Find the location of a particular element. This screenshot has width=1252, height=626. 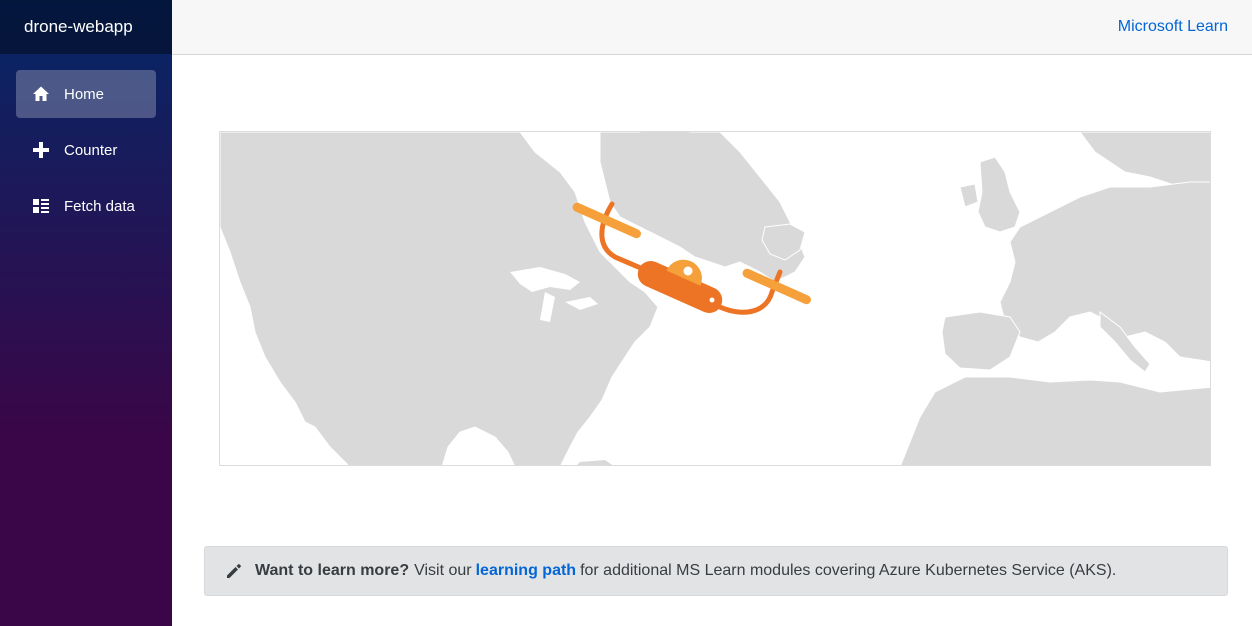

microsoft-learn-link: Microsoft Learn is located at coordinates (1173, 27).